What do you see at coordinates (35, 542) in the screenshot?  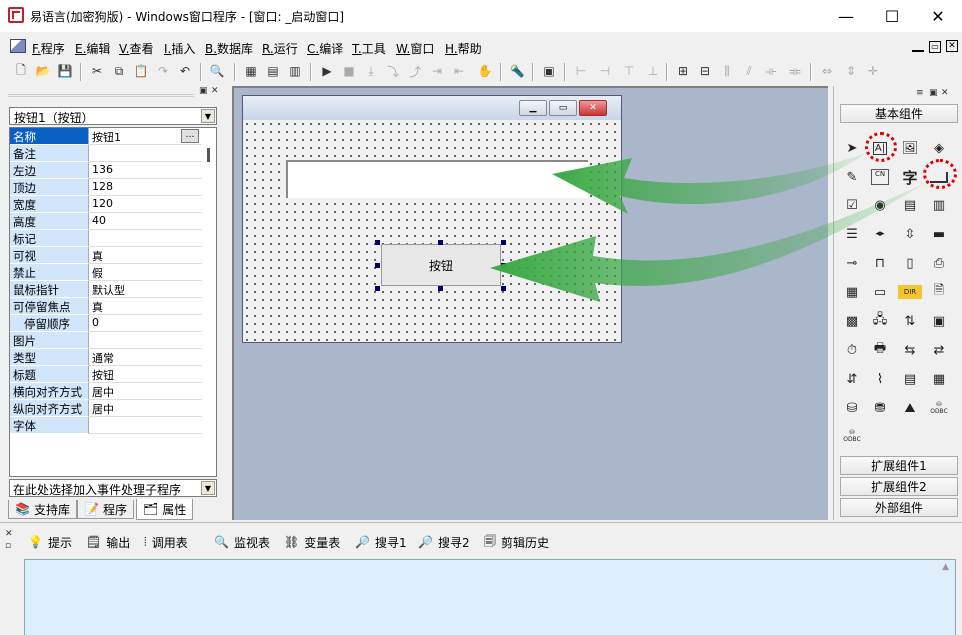 I see `hint-icon: 💡` at bounding box center [35, 542].